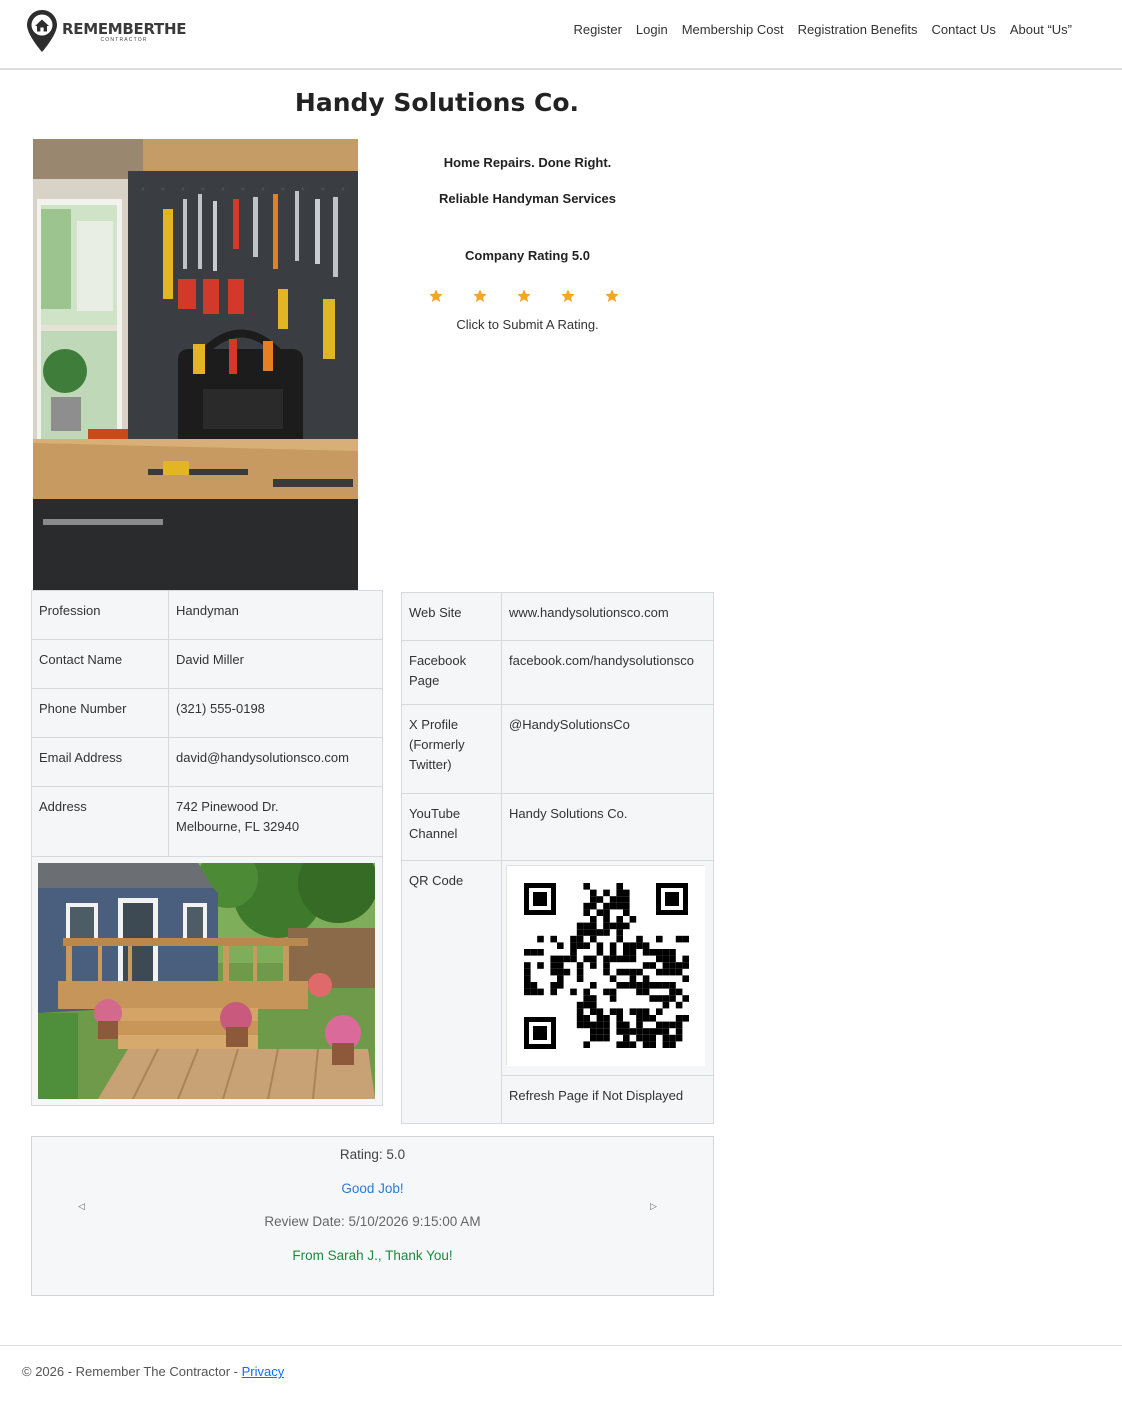 The width and height of the screenshot is (1122, 1402). Describe the element at coordinates (451, 749) in the screenshot. I see `x-profile-label: X Profile (Formerly Twitter)` at that location.